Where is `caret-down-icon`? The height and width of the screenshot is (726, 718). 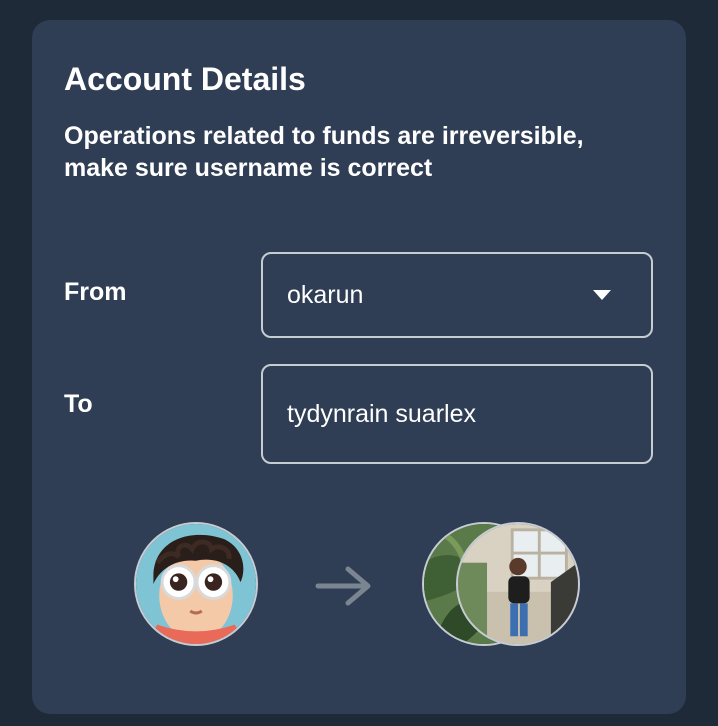
caret-down-icon is located at coordinates (602, 295).